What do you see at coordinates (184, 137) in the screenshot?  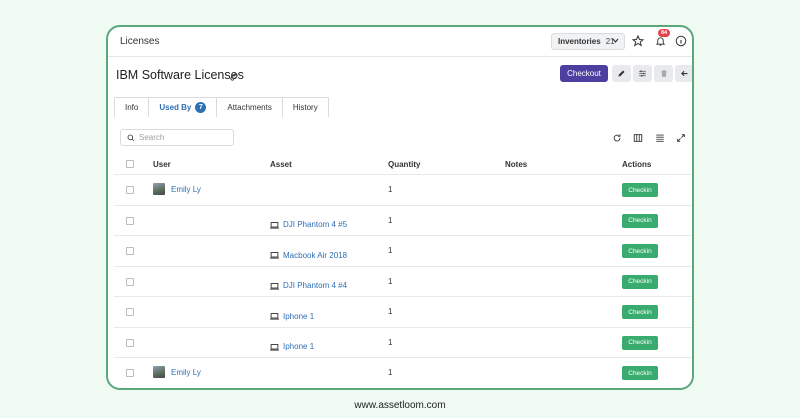 I see `search-input` at bounding box center [184, 137].